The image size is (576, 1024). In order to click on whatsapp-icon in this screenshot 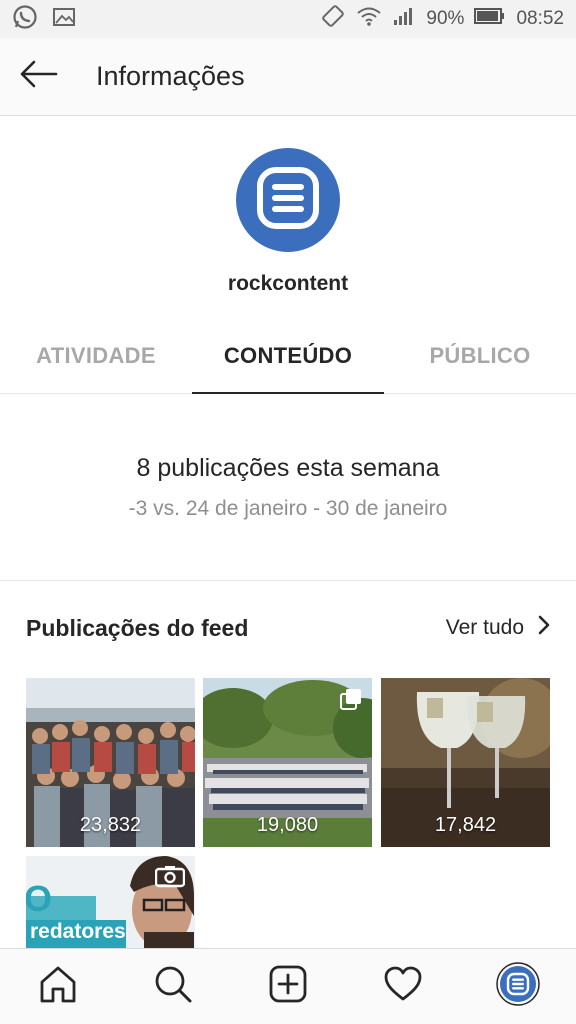, I will do `click(25, 19)`.